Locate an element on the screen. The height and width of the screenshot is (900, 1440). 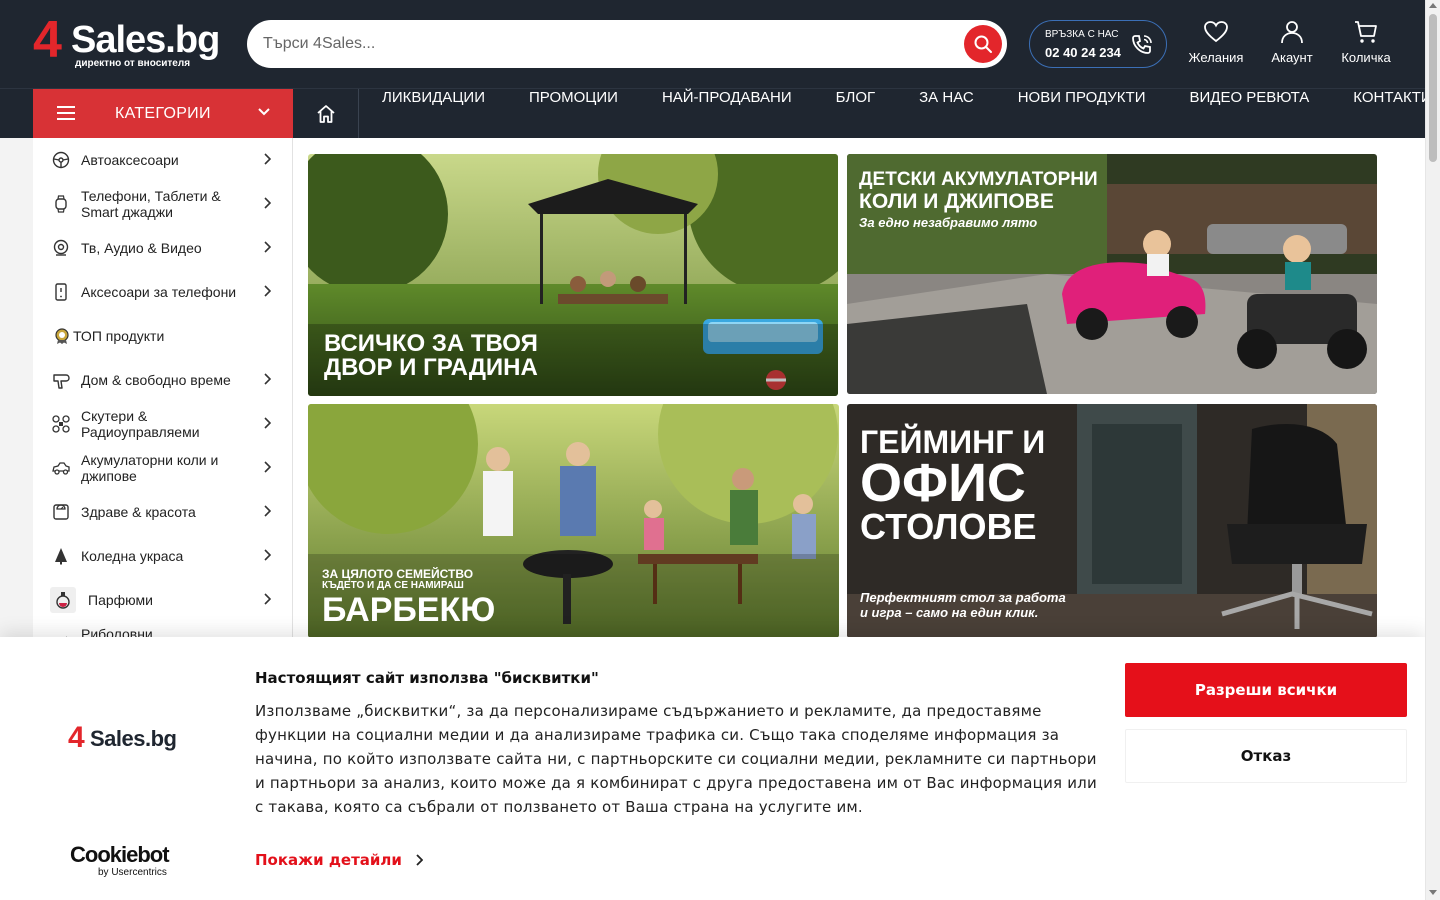
sidebar-item-health: Здраве & красота is located at coordinates (162, 512).